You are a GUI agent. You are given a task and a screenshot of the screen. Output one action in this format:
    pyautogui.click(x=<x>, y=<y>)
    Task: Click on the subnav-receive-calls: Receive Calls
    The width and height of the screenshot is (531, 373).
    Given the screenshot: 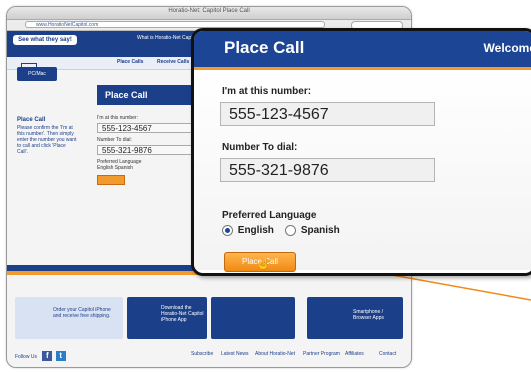 What is the action you would take?
    pyautogui.click(x=173, y=62)
    